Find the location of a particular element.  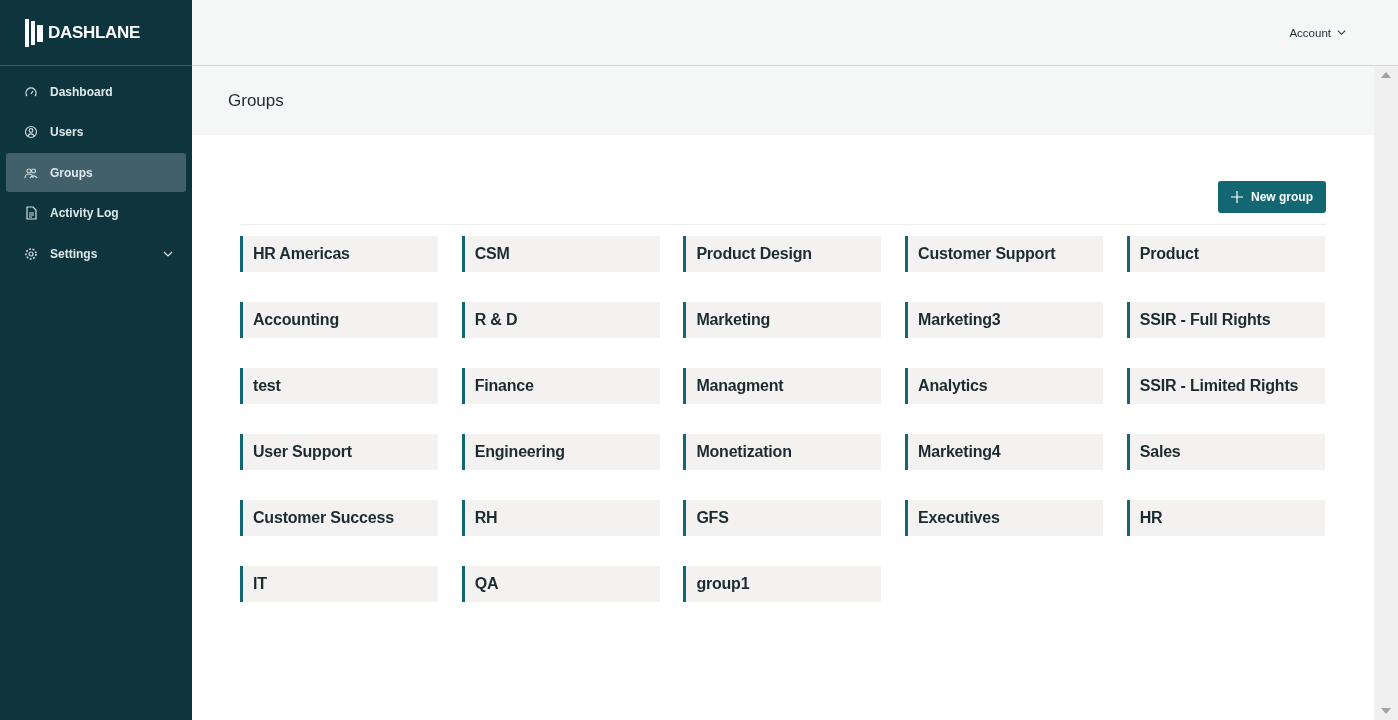

dashboard-icon is located at coordinates (31, 91).